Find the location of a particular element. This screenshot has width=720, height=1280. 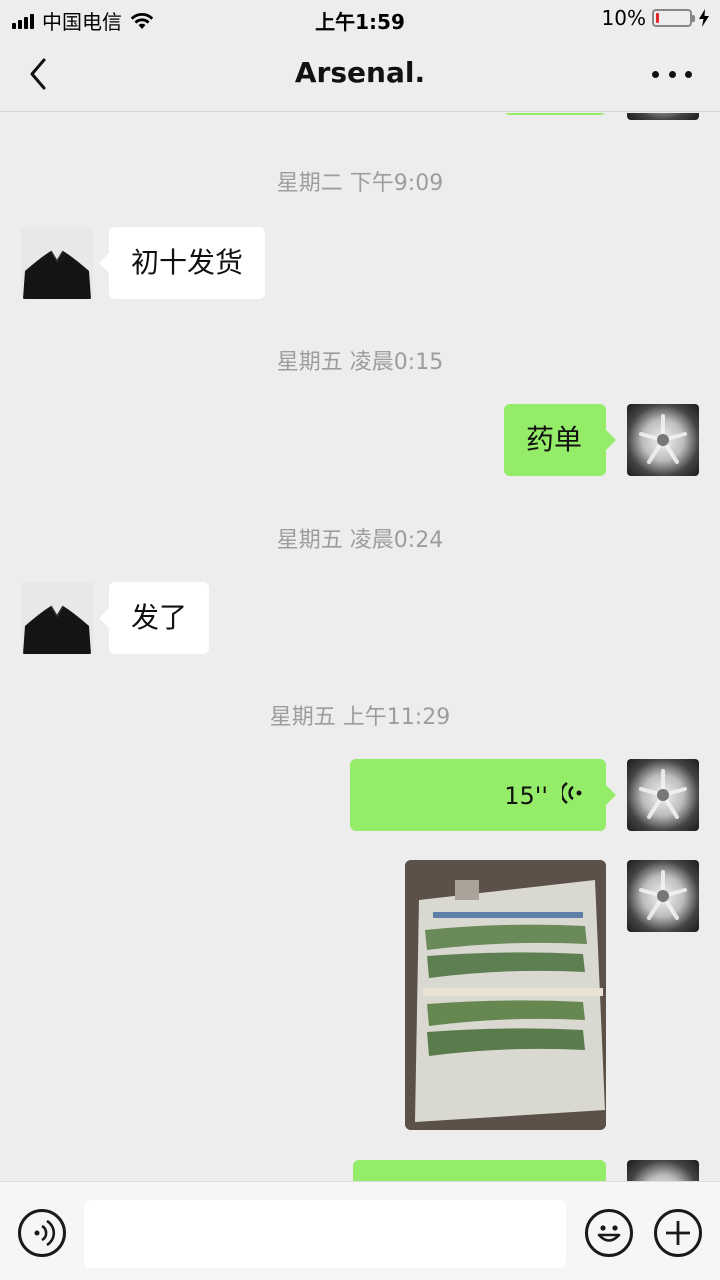

received-message: 发了 is located at coordinates (154, 618).